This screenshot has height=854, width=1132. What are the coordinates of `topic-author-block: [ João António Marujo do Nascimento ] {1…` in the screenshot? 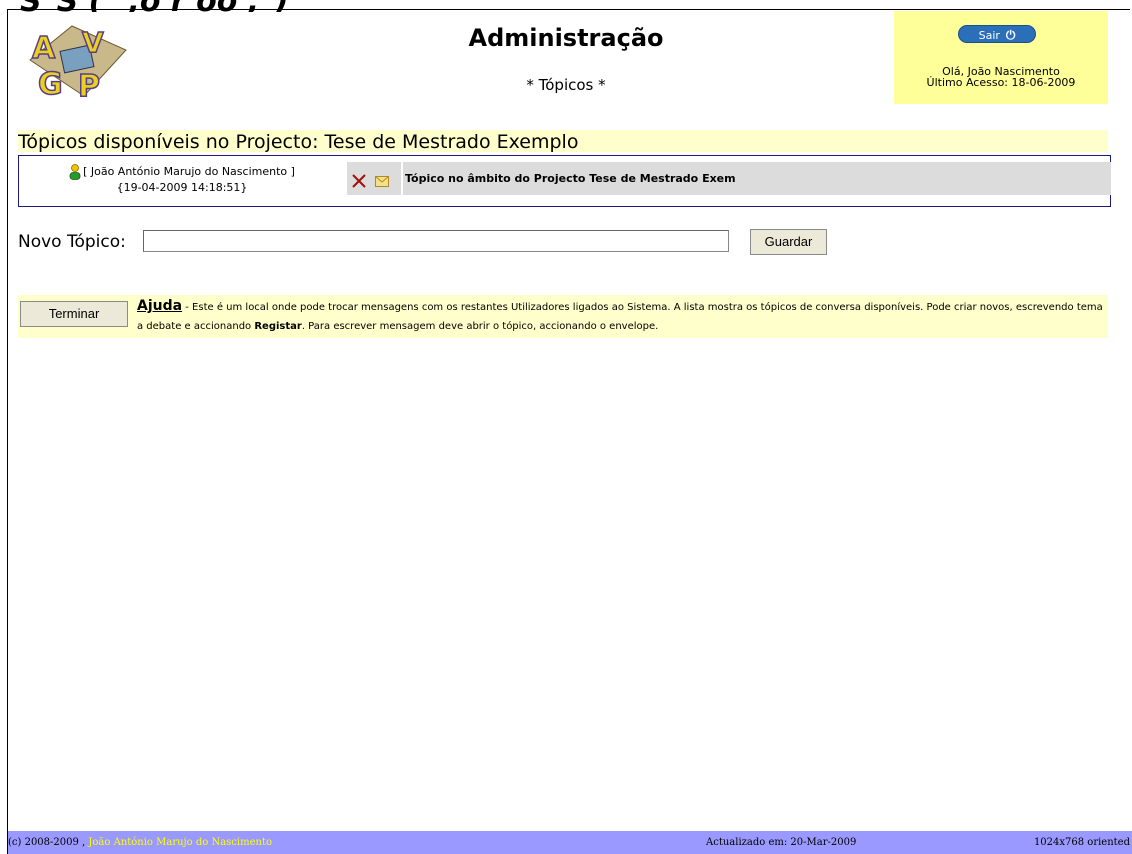 It's located at (182, 180).